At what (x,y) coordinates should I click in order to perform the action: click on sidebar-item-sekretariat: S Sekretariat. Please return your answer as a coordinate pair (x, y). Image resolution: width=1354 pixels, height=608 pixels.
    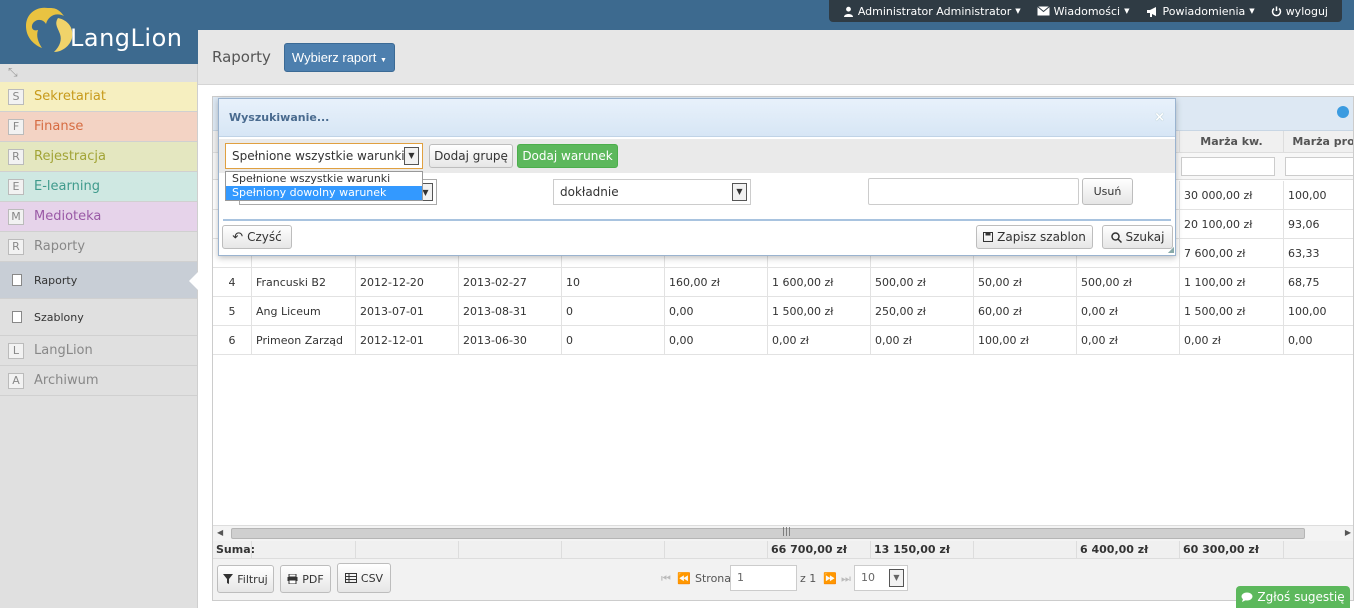
    Looking at the image, I should click on (98, 97).